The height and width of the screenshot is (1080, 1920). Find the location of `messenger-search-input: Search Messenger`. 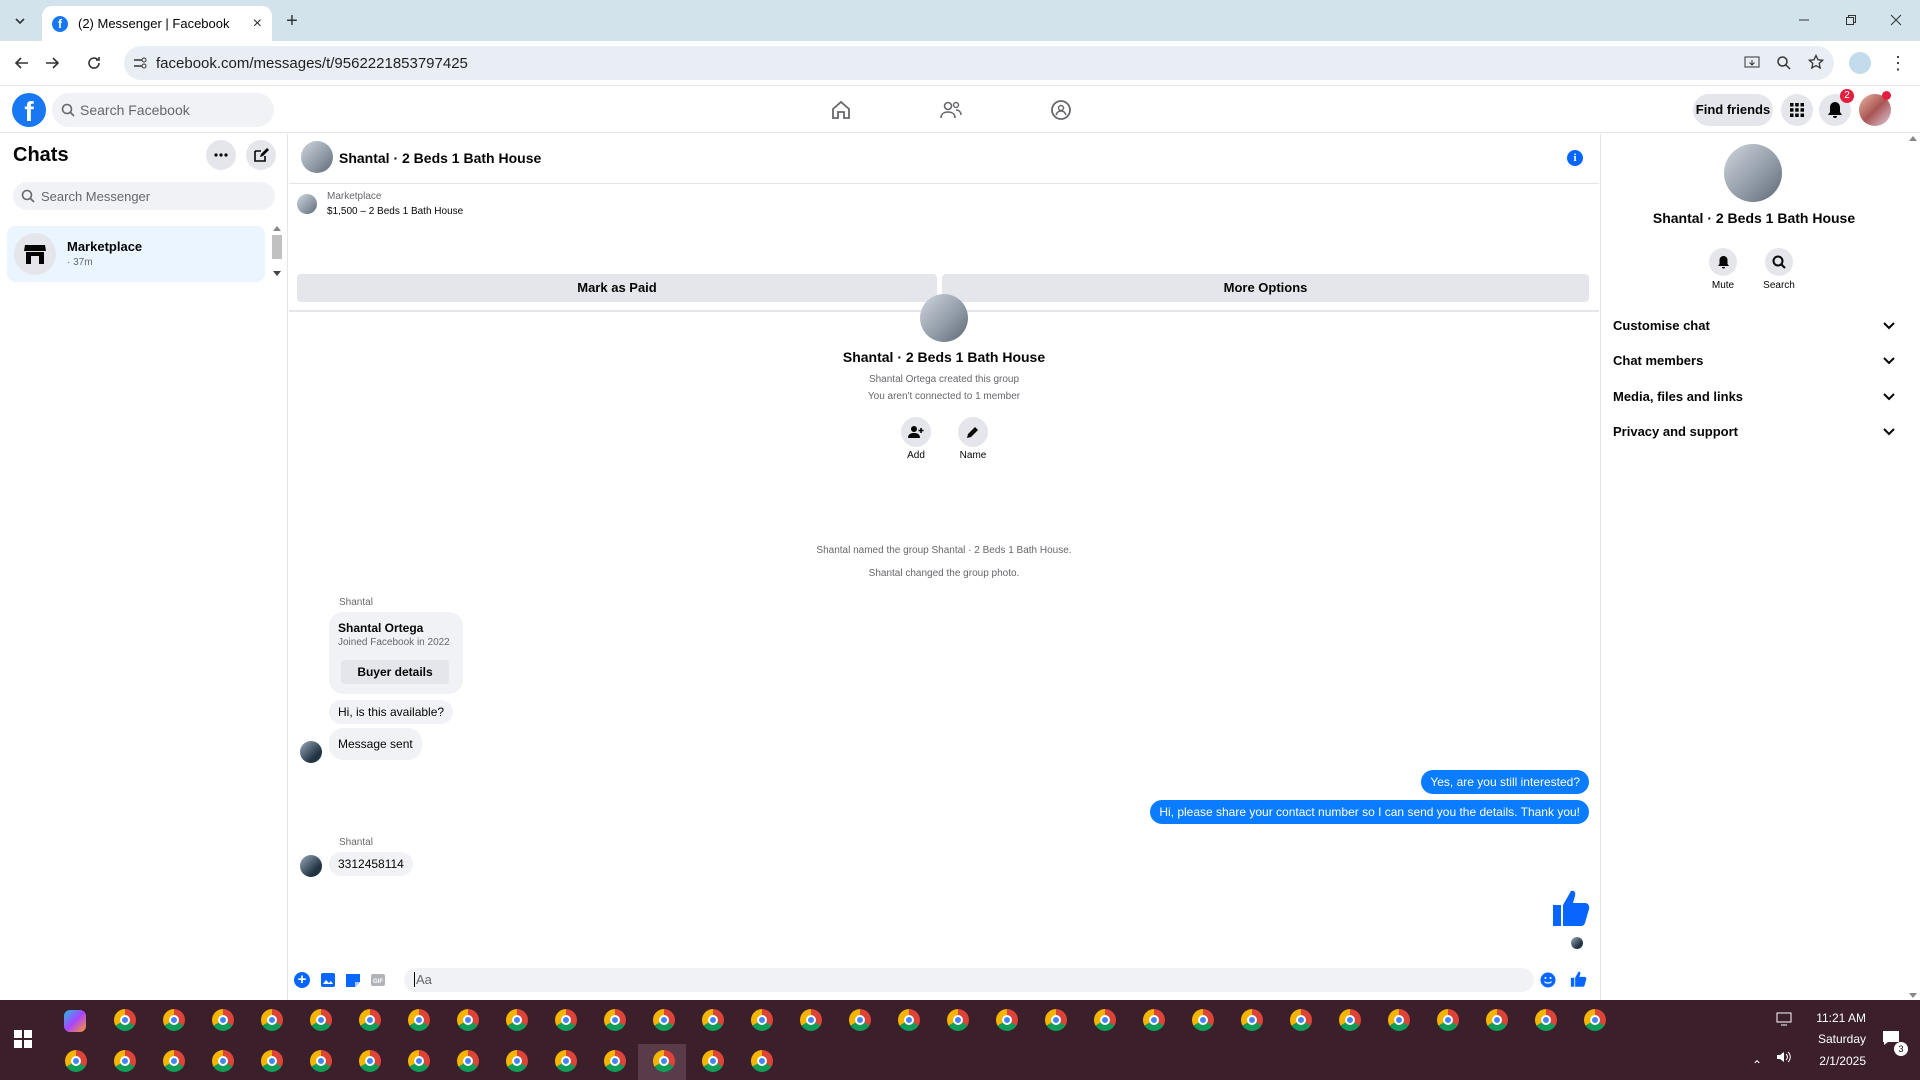

messenger-search-input: Search Messenger is located at coordinates (144, 196).